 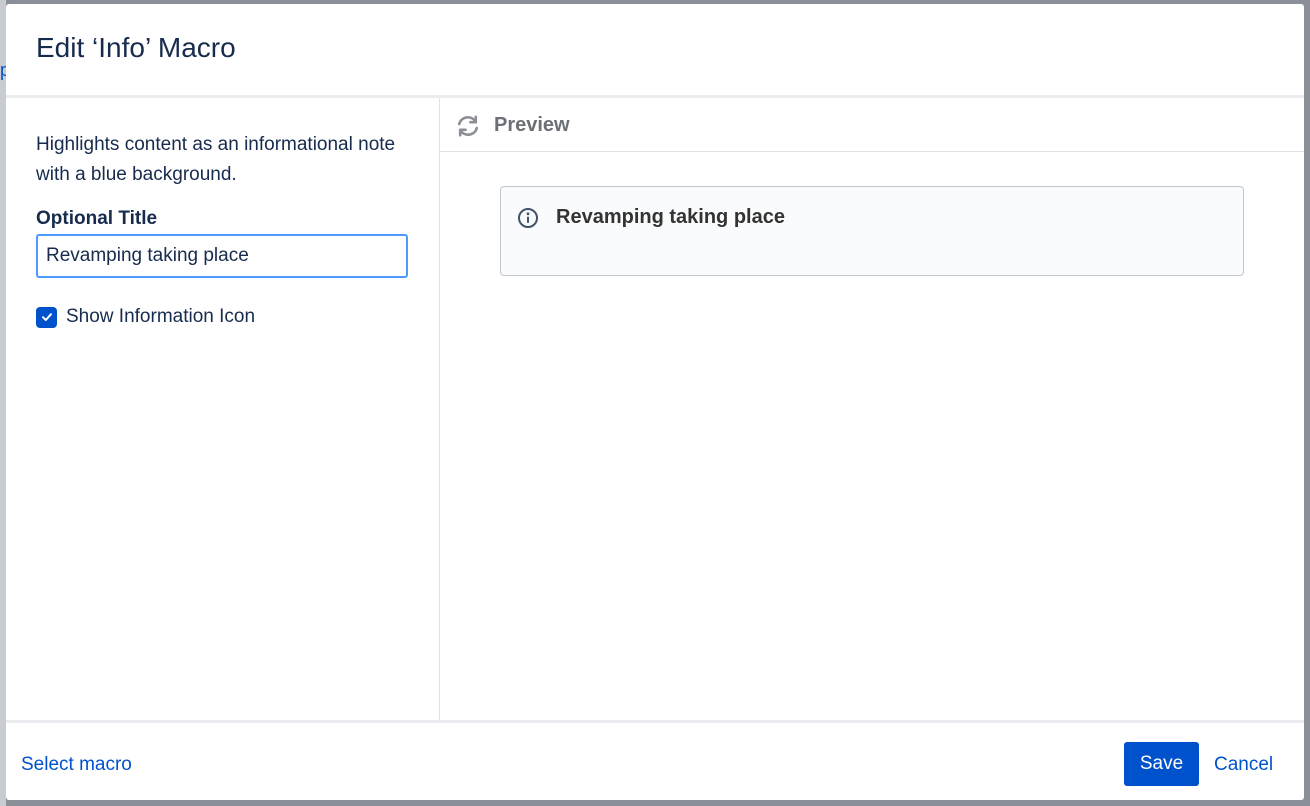 I want to click on save-button: Save, so click(x=1161, y=764).